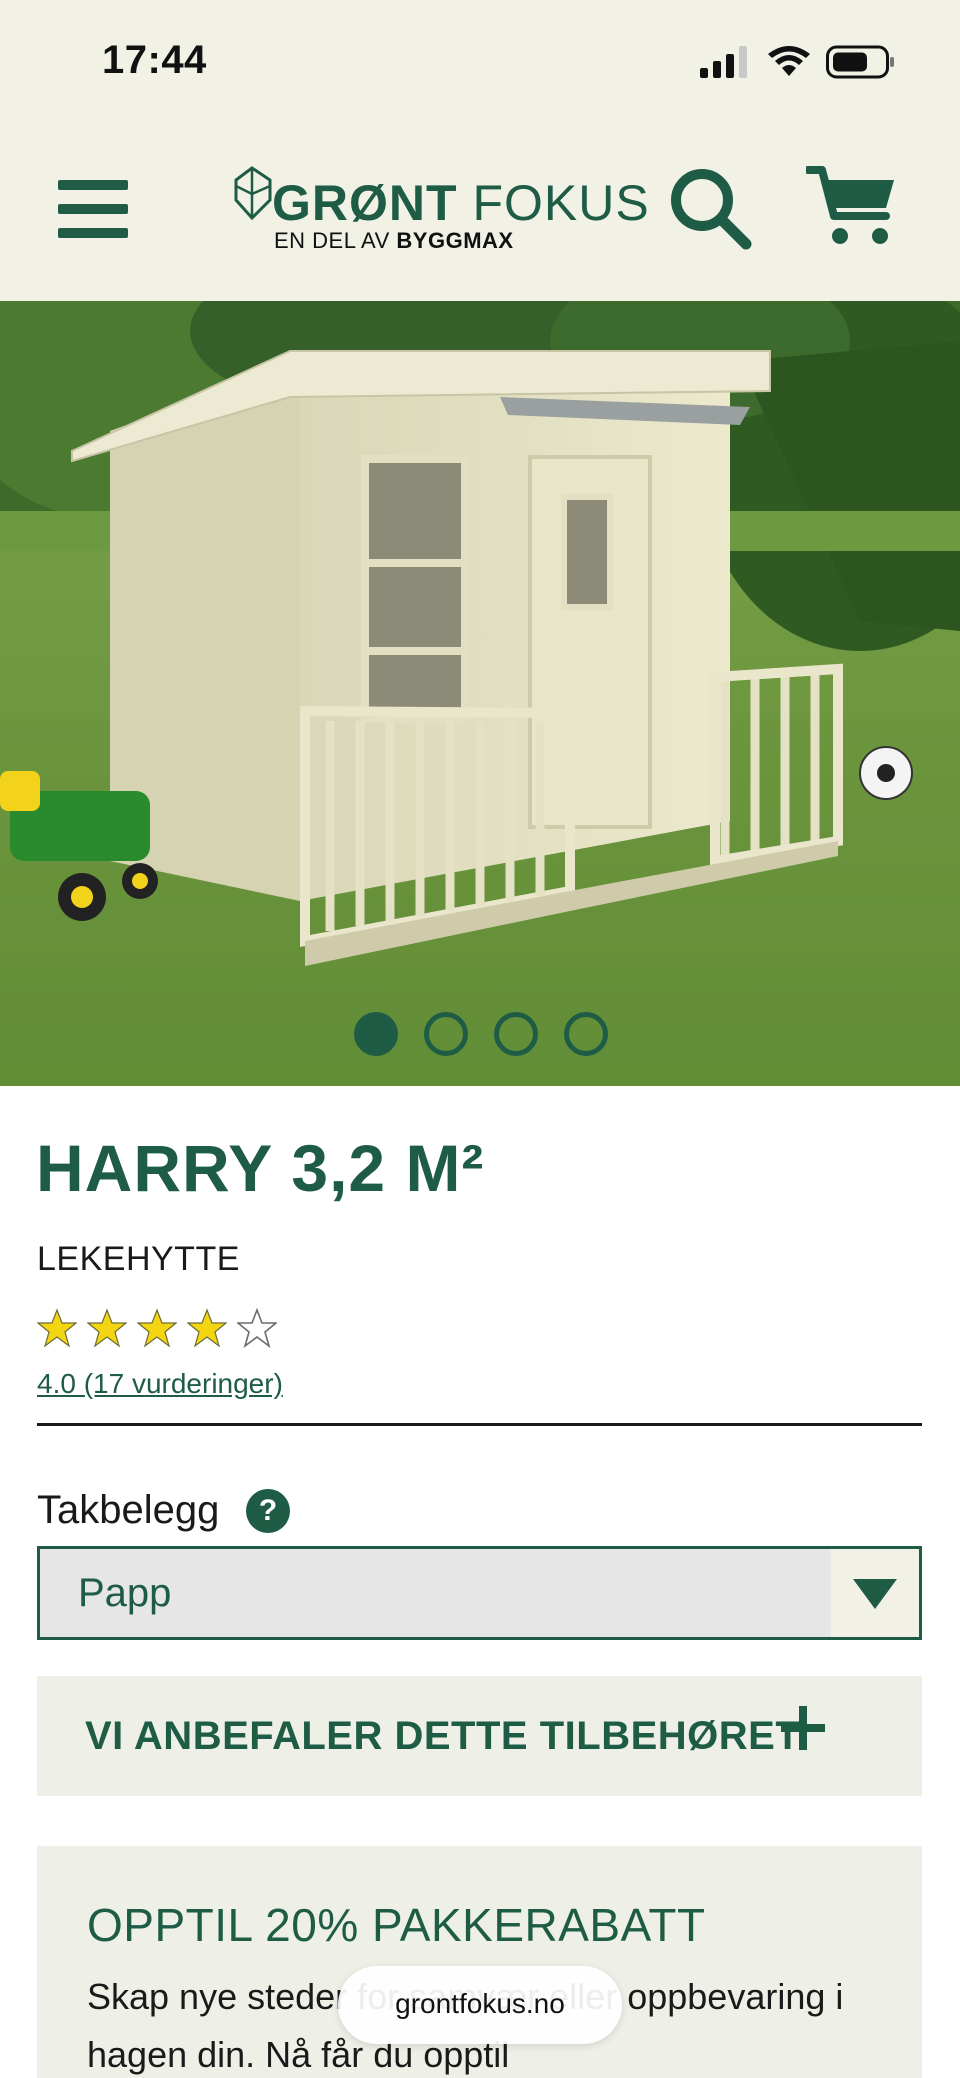 The image size is (960, 2078). Describe the element at coordinates (94, 210) in the screenshot. I see `menu-icon` at that location.